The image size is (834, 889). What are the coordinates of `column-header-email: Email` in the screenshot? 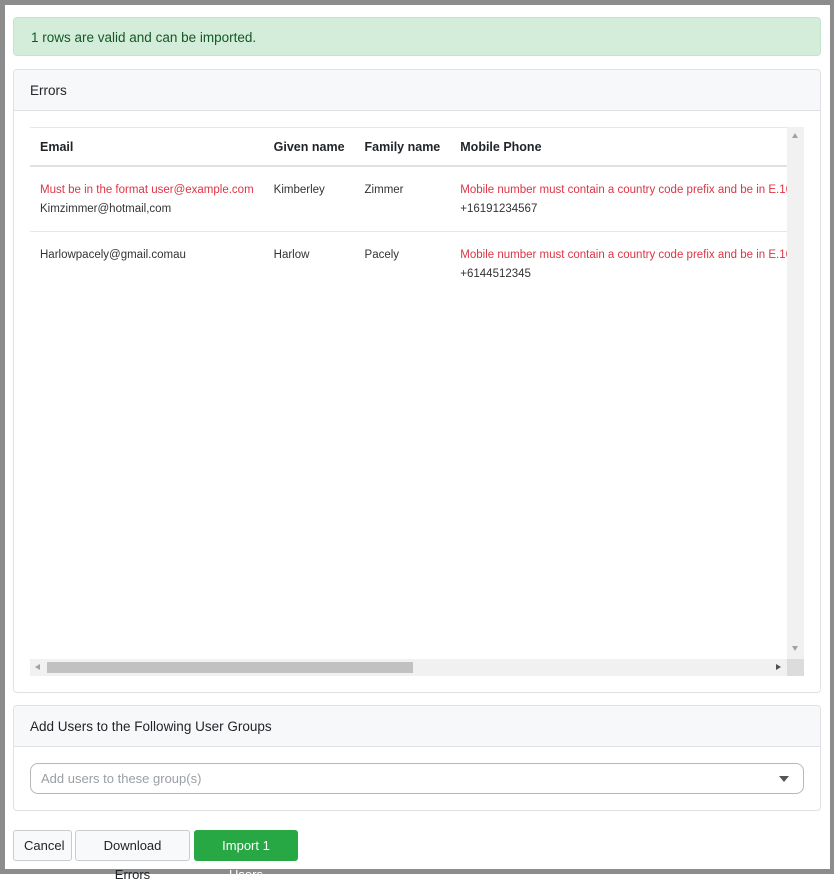 It's located at (147, 147).